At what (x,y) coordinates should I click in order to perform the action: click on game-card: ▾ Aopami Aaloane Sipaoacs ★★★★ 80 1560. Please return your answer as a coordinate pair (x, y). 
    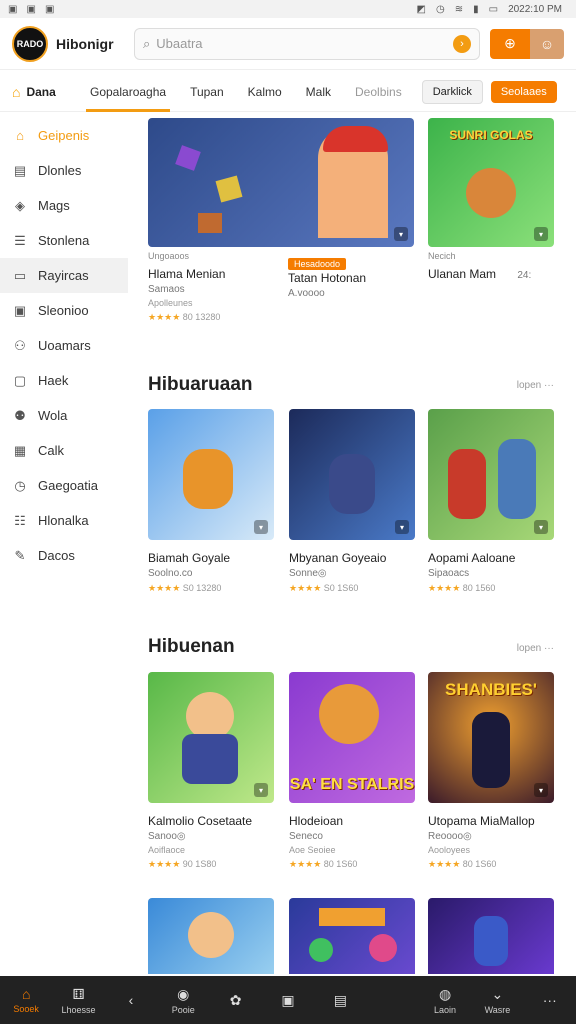
    Looking at the image, I should click on (491, 501).